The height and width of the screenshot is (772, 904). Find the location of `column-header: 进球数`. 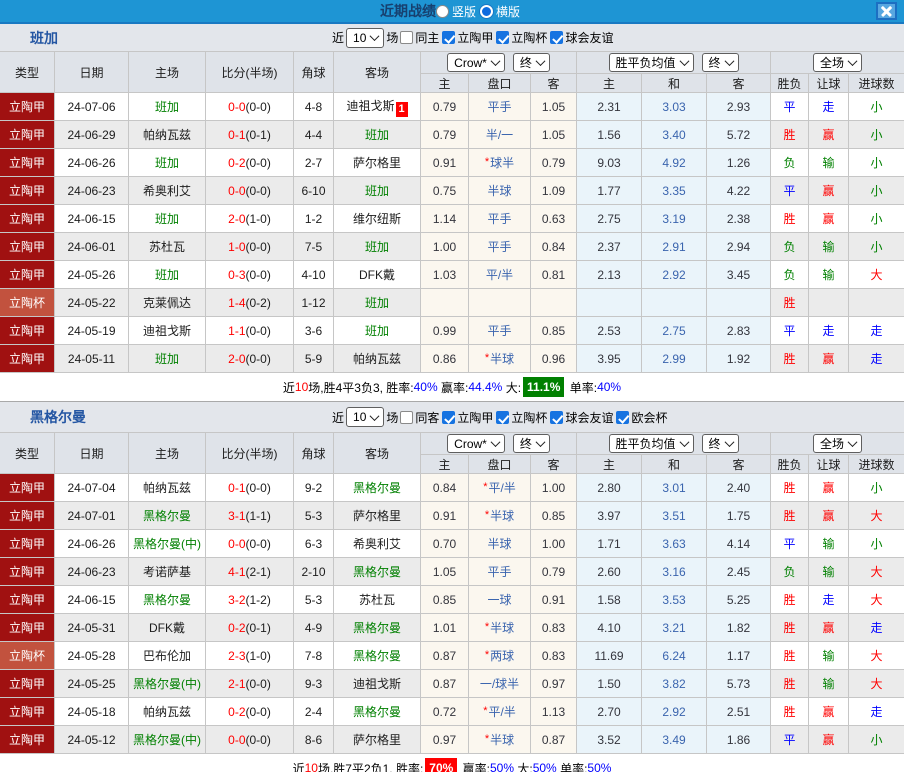

column-header: 进球数 is located at coordinates (876, 83).